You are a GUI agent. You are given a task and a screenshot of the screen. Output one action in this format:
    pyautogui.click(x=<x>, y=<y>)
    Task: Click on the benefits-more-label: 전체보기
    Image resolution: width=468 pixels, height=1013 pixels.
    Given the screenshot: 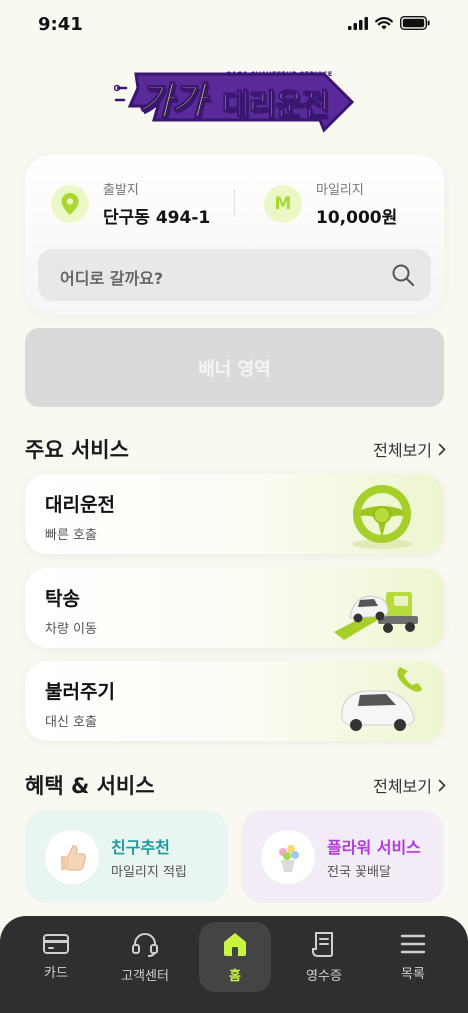 What is the action you would take?
    pyautogui.click(x=402, y=786)
    